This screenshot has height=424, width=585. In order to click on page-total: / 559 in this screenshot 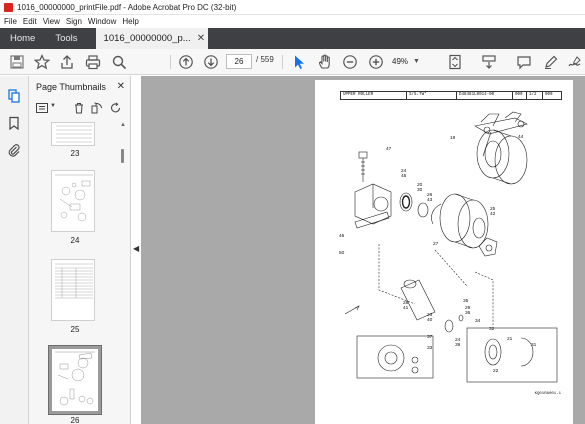, I will do `click(265, 59)`.